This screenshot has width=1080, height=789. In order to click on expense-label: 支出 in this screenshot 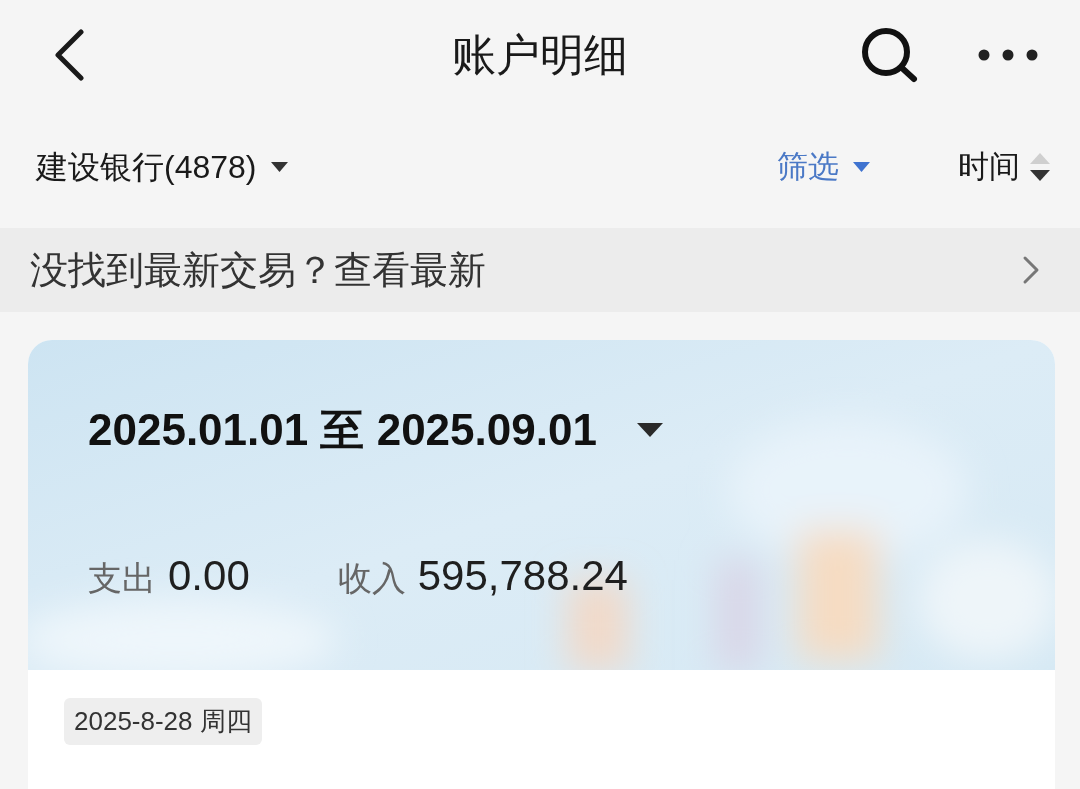, I will do `click(122, 578)`.